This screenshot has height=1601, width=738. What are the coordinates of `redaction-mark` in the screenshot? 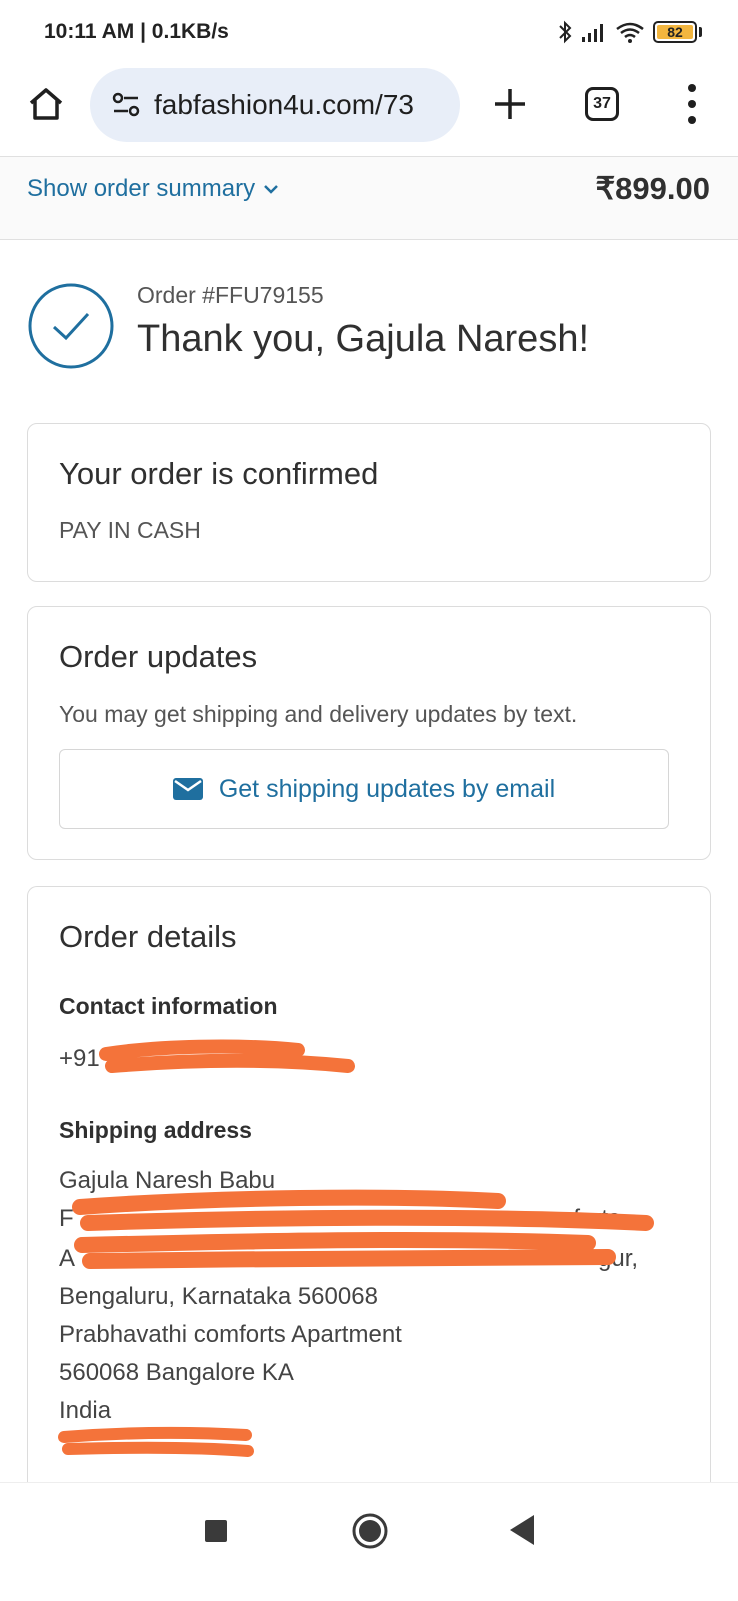 It's located at (227, 1056).